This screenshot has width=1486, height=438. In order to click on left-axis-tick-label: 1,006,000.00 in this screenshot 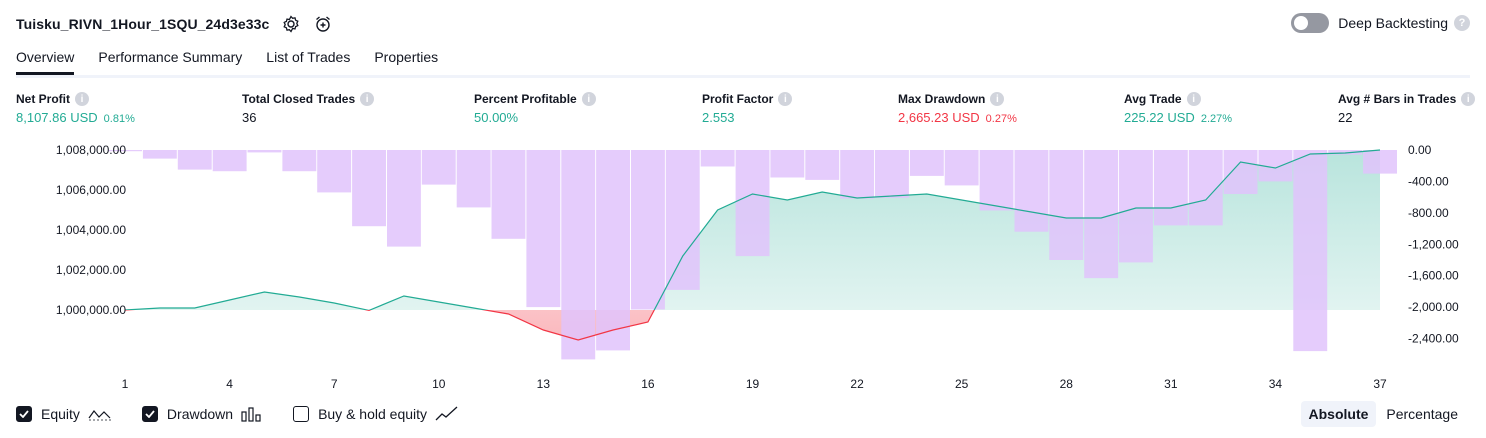, I will do `click(91, 190)`.